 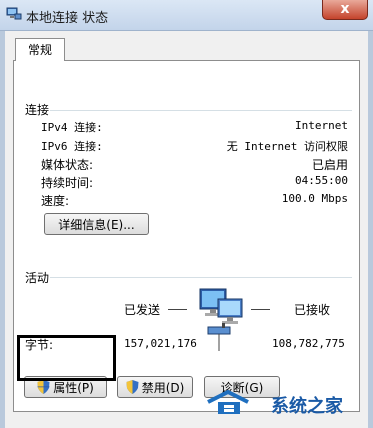 I want to click on title-bar: 本地连接 状态 x, so click(x=186, y=15).